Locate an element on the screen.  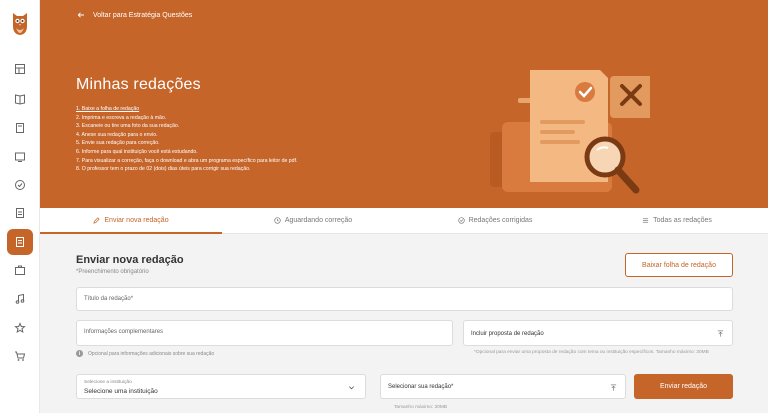
essay-title-input: Título da redação* is located at coordinates (404, 299).